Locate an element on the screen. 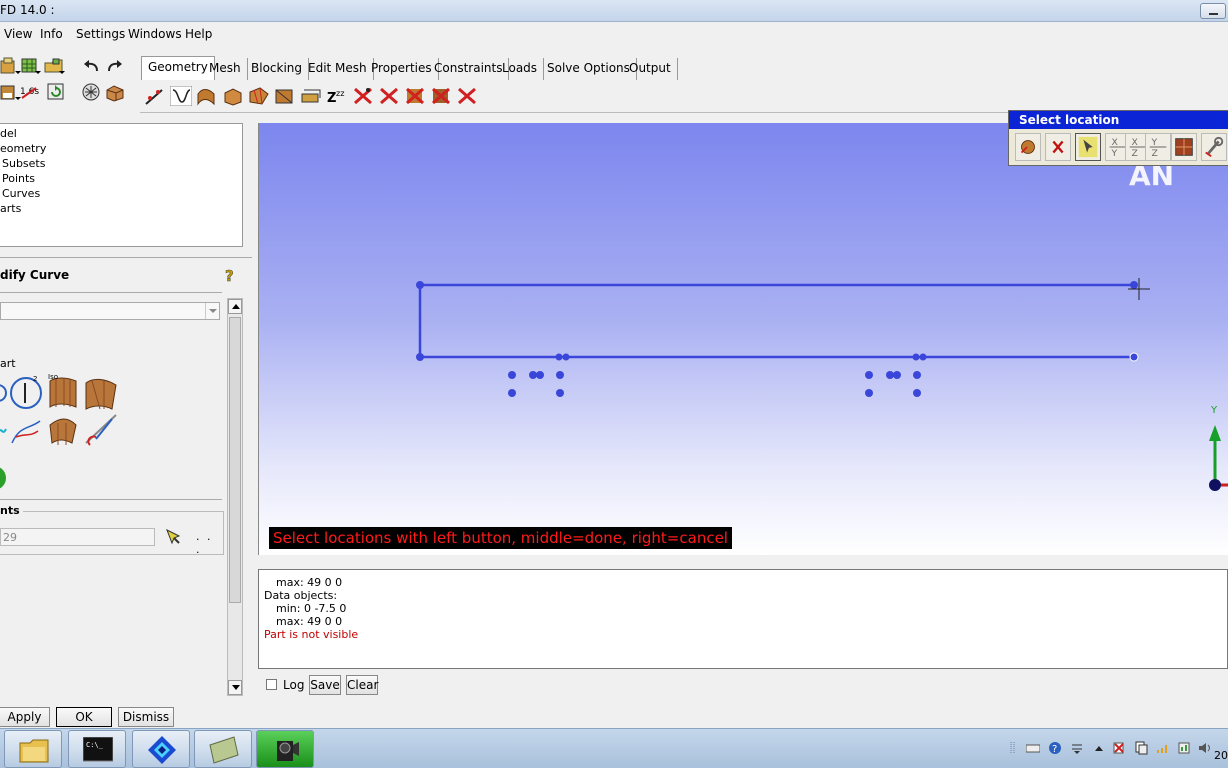 The width and height of the screenshot is (1228, 768). open-geometry-icon is located at coordinates (55, 66).